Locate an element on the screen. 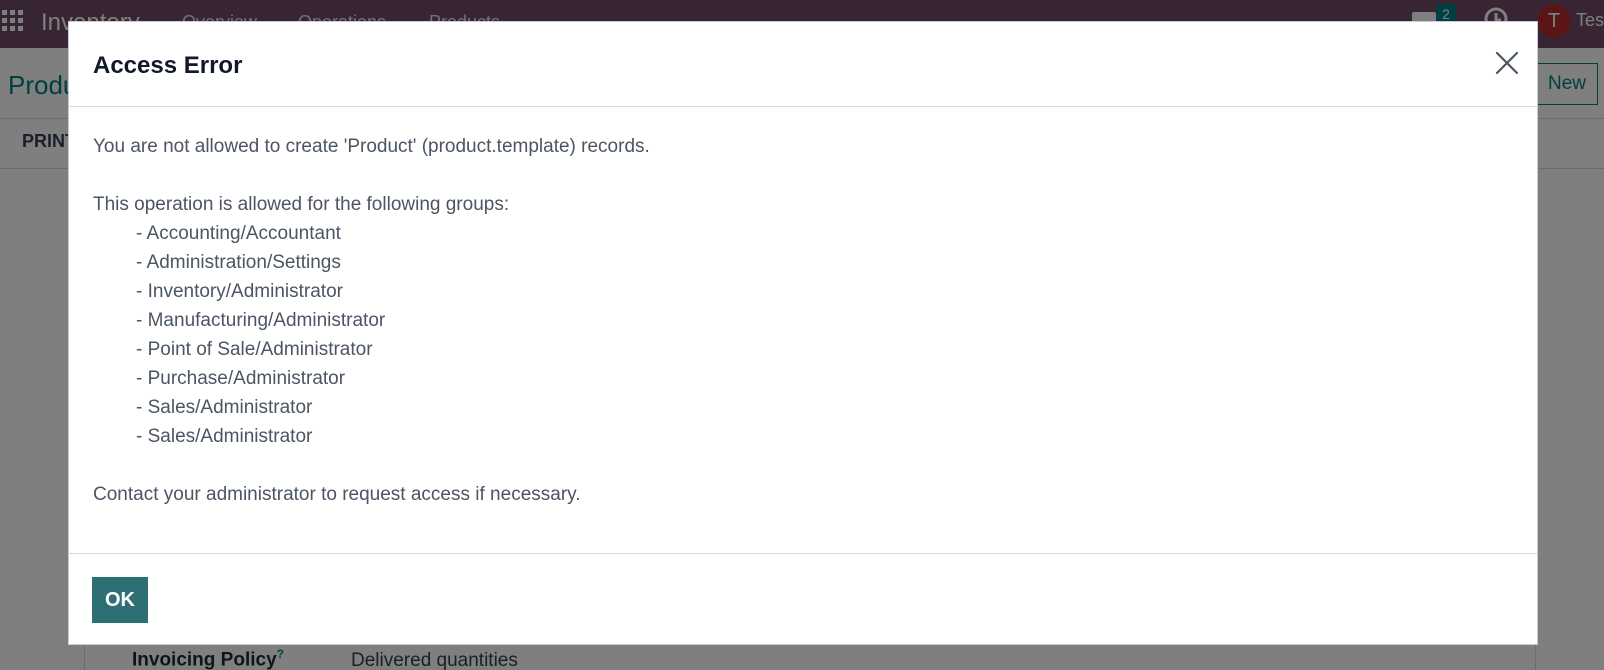  close-icon is located at coordinates (1507, 63).